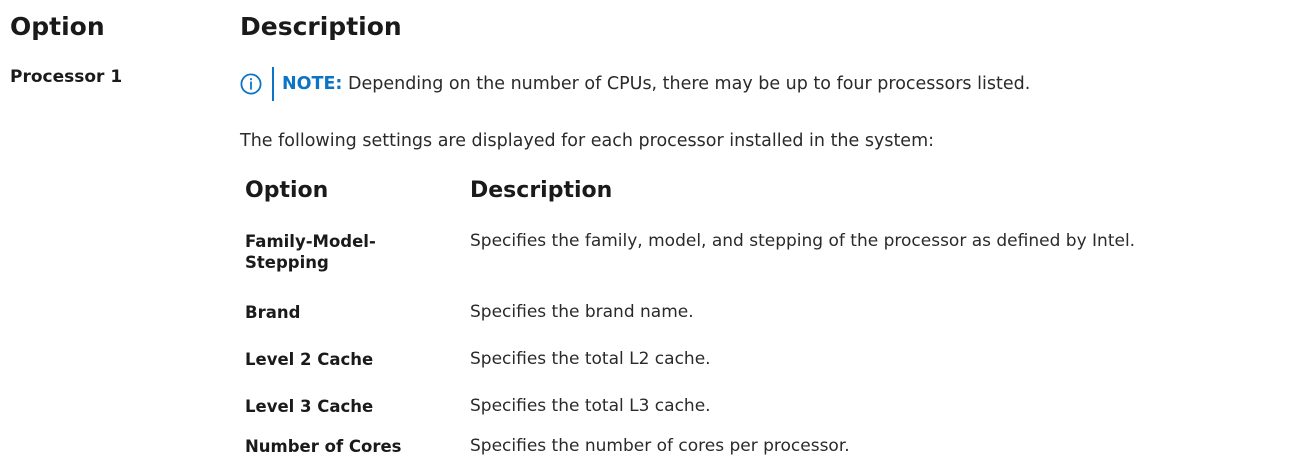 Image resolution: width=1312 pixels, height=461 pixels. Describe the element at coordinates (312, 84) in the screenshot. I see `note-label: NOTE:` at that location.